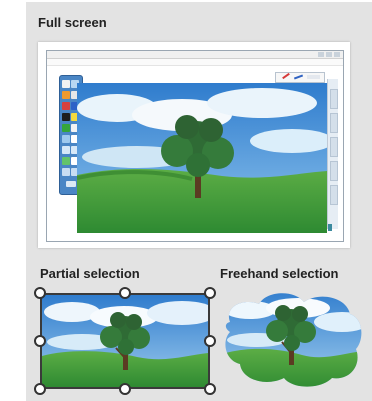  I want to click on selection-handle-top-middle, so click(125, 293).